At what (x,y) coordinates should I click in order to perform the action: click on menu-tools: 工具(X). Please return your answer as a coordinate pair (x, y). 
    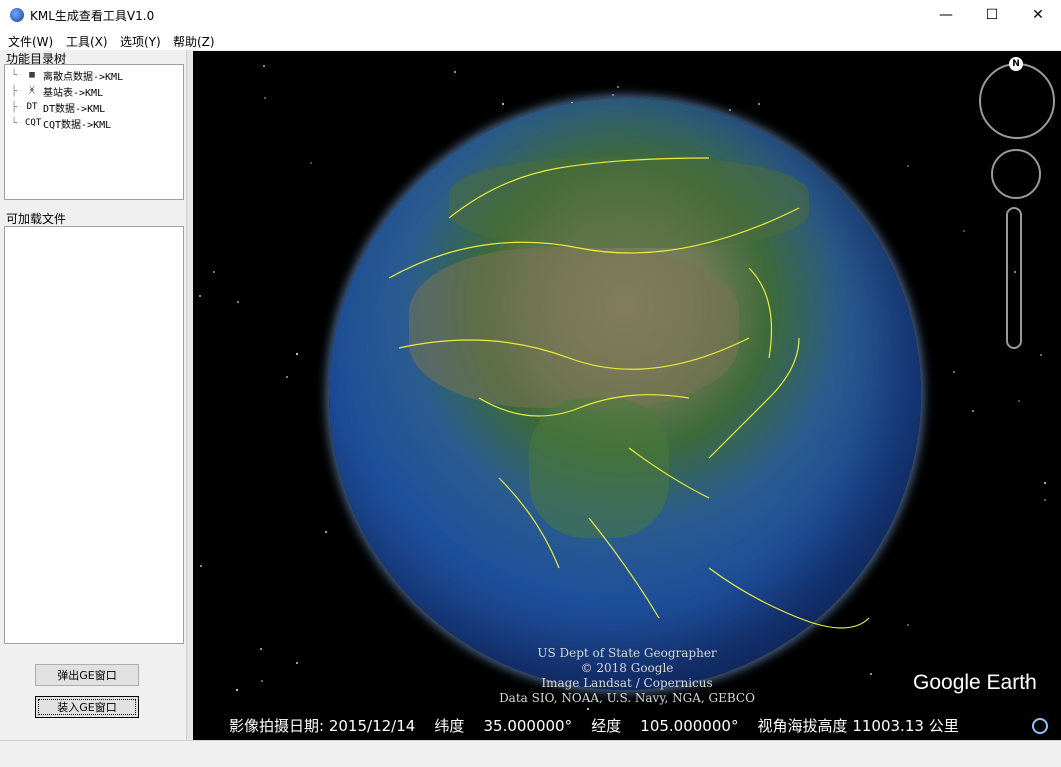
    Looking at the image, I should click on (87, 41).